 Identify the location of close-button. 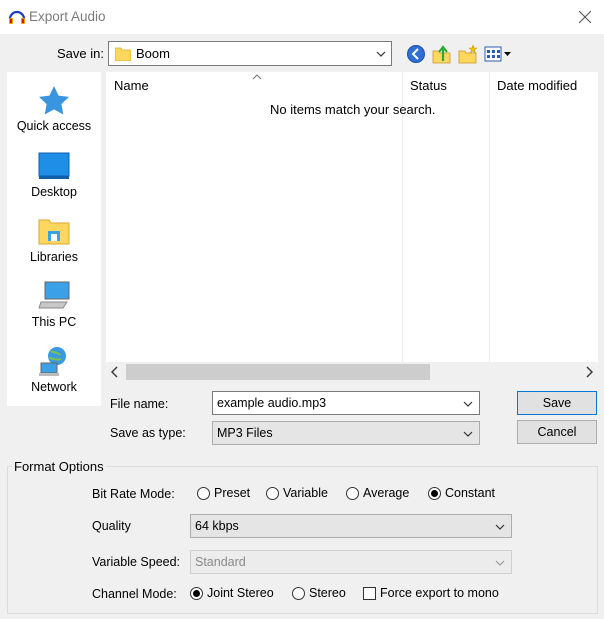
(585, 17).